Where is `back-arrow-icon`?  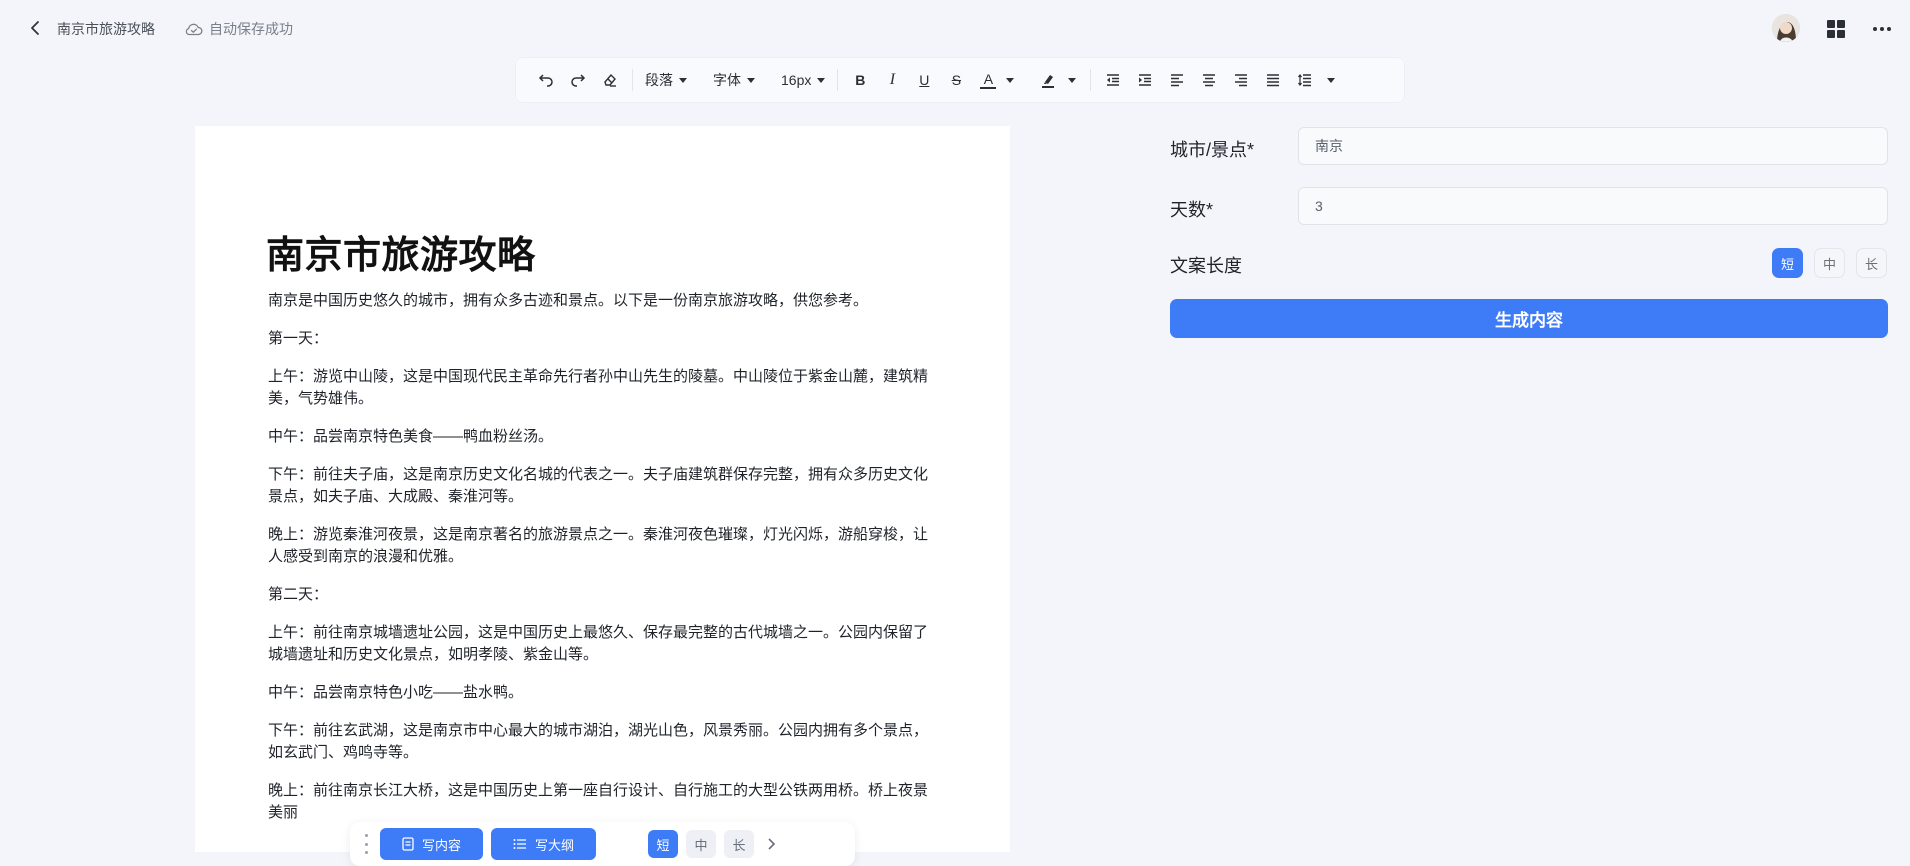 back-arrow-icon is located at coordinates (36, 28).